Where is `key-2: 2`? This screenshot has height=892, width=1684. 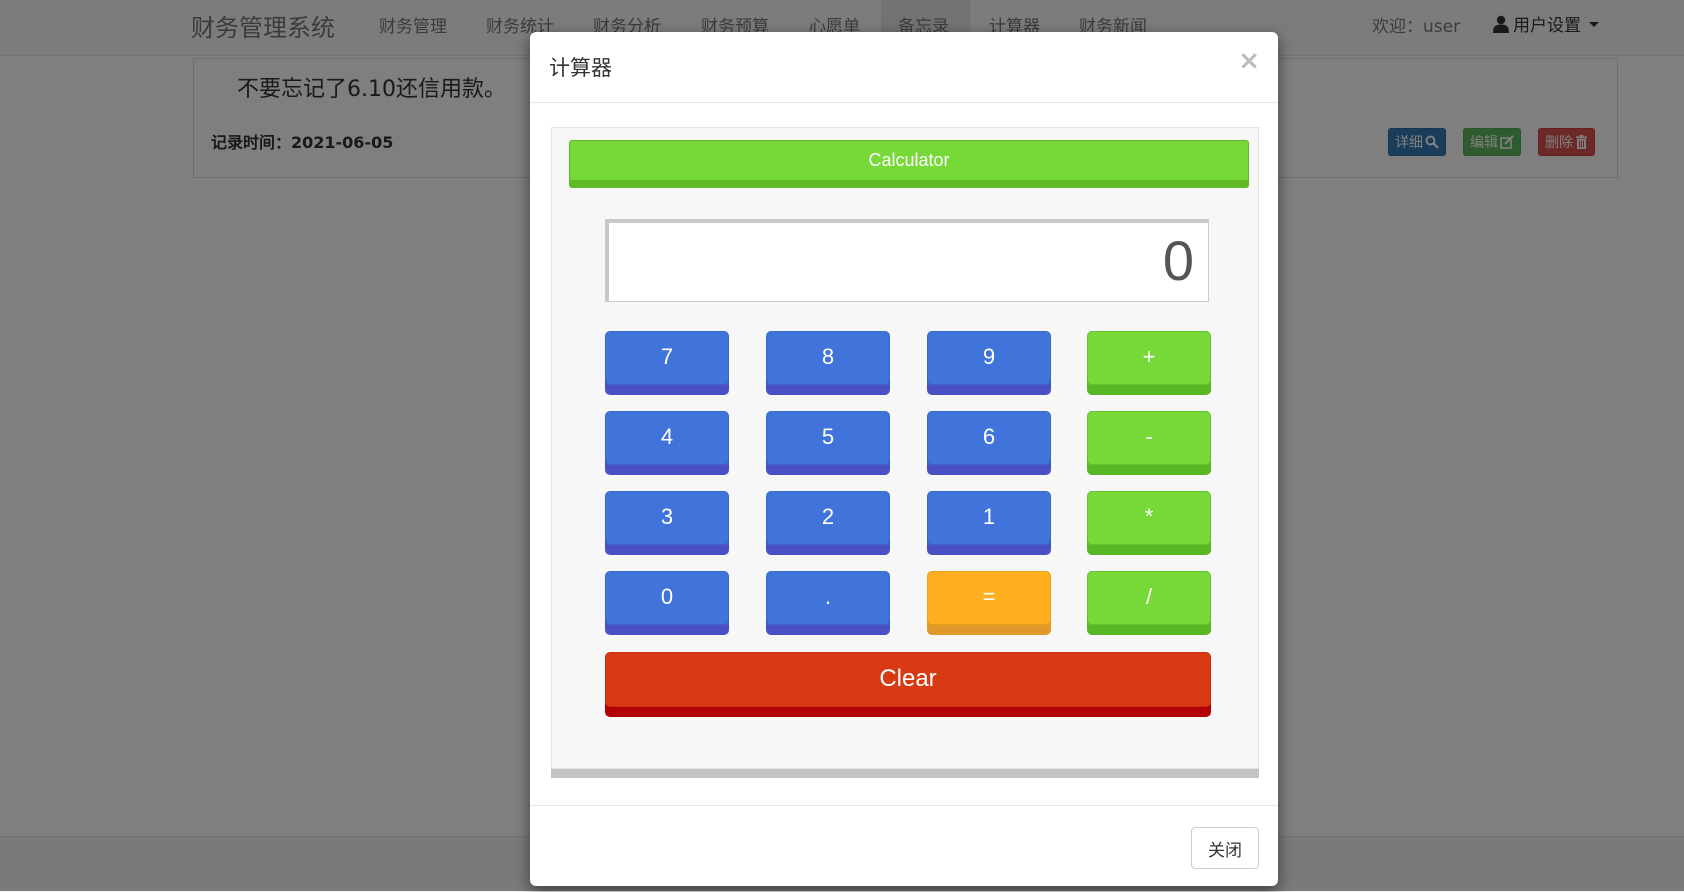
key-2: 2 is located at coordinates (828, 518).